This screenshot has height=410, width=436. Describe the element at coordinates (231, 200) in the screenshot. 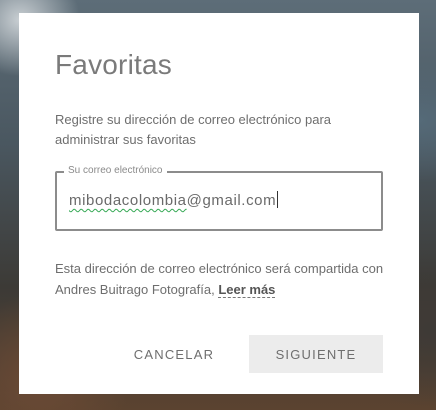

I see `email-value-domain: @gmail.com` at that location.